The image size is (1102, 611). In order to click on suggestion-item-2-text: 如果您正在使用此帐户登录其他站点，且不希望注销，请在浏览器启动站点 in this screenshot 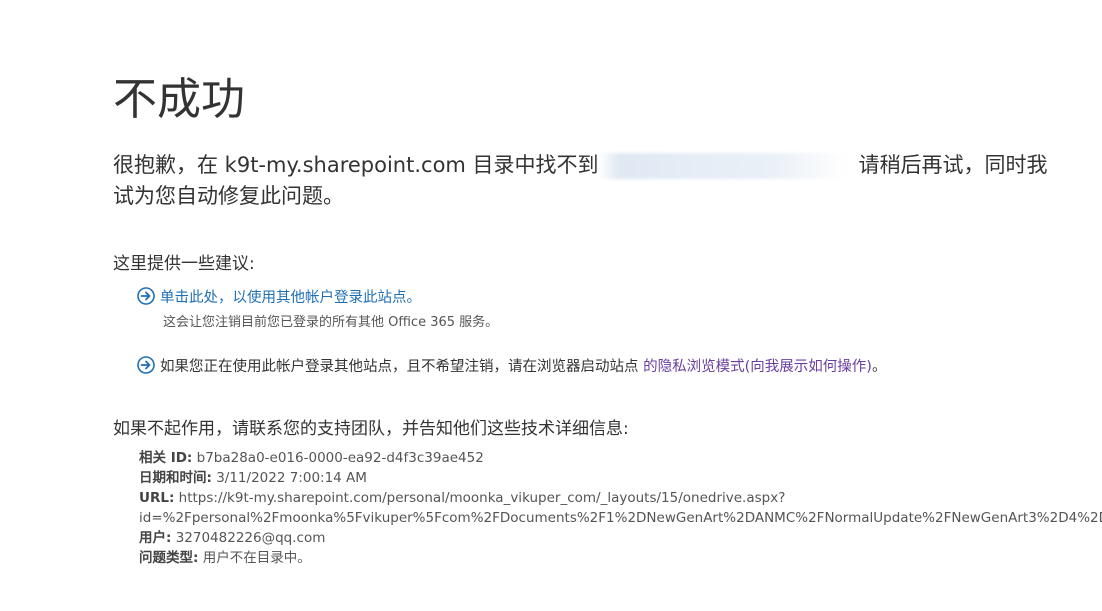, I will do `click(402, 367)`.